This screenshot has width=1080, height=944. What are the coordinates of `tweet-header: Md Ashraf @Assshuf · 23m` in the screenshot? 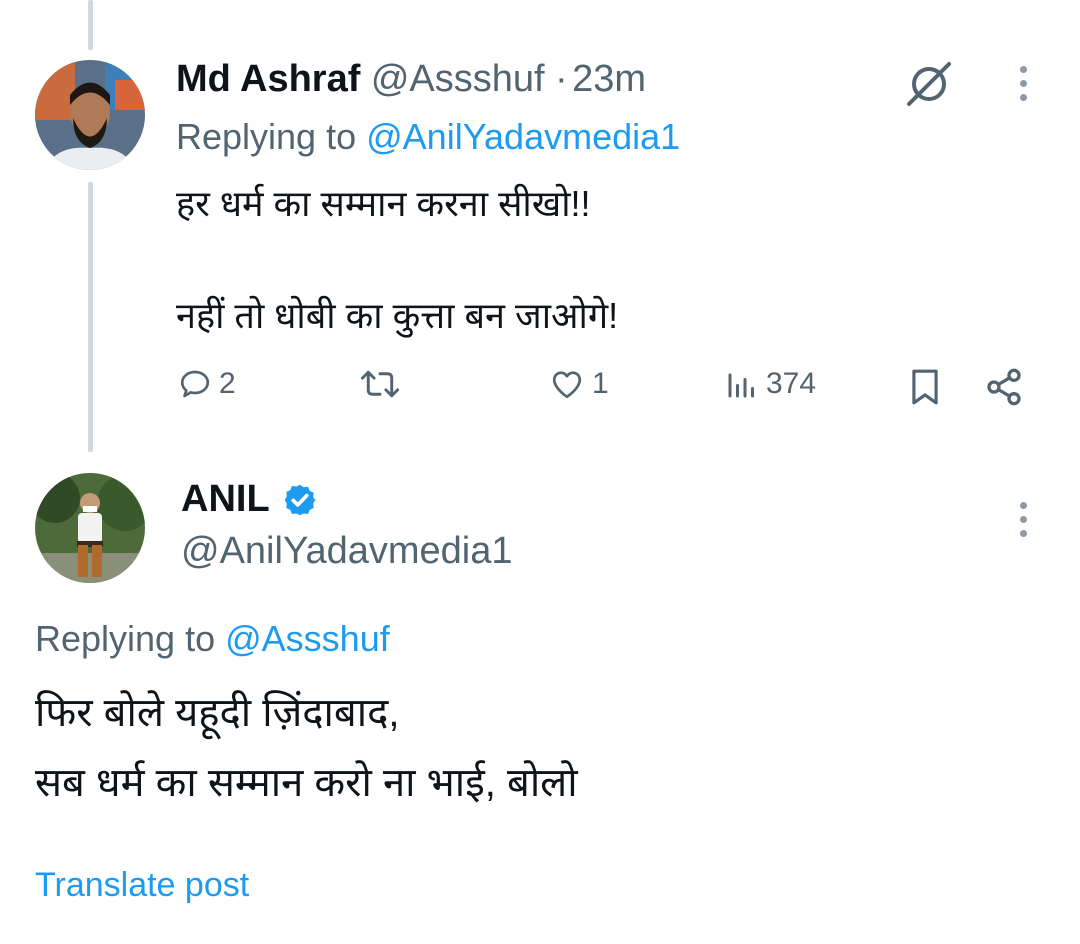 It's located at (411, 79).